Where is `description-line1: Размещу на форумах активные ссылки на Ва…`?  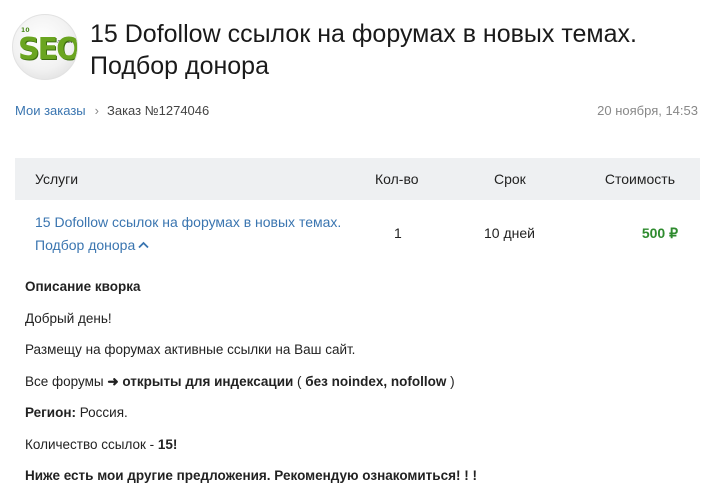
description-line1: Размещу на форумах активные ссылки на Ва… is located at coordinates (190, 349).